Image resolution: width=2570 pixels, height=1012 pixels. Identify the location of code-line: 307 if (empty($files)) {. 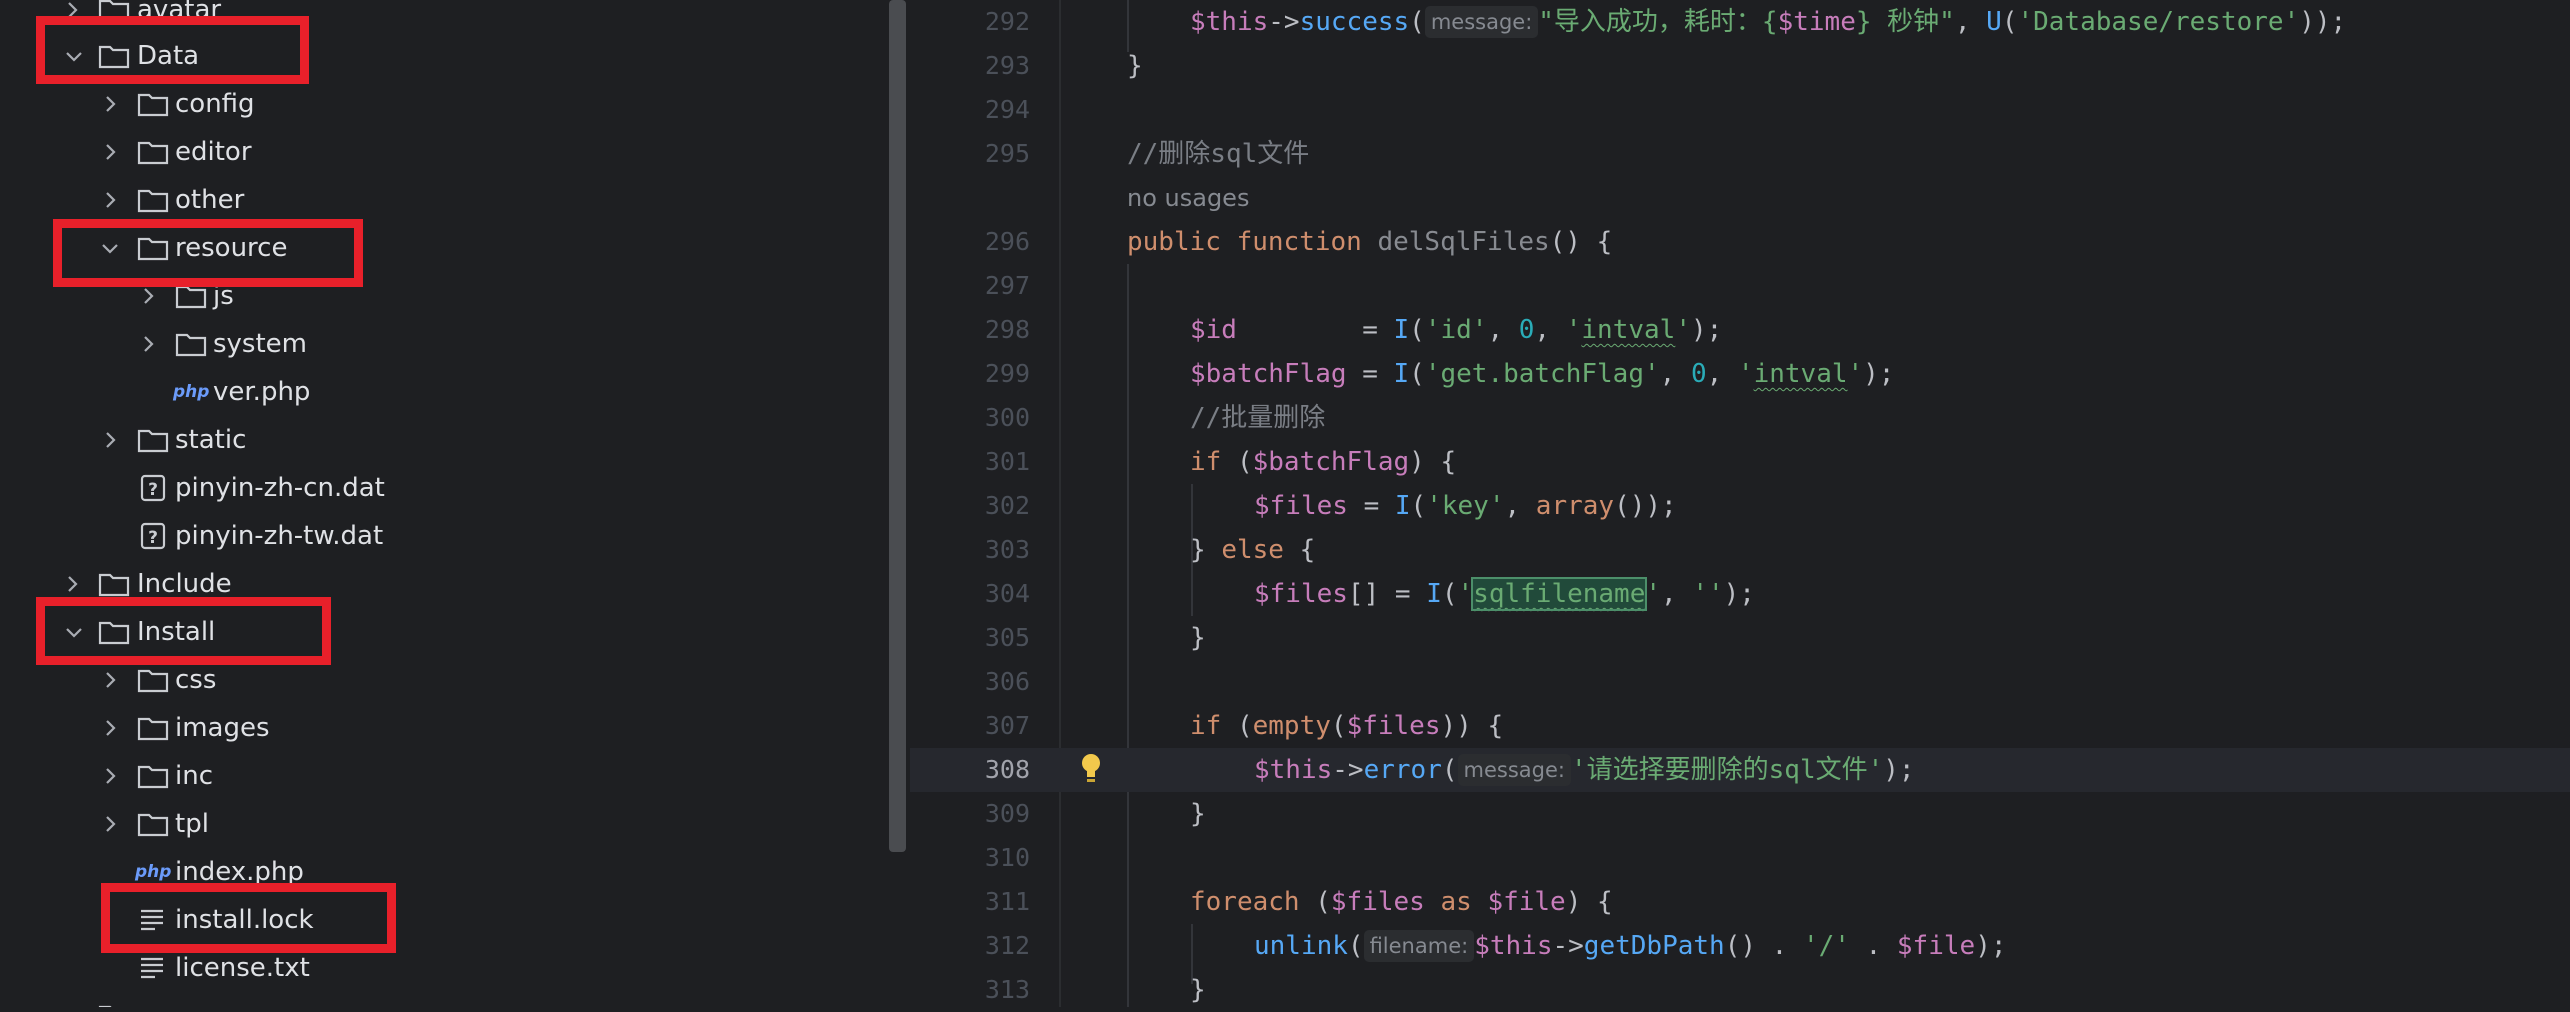
(1740, 726).